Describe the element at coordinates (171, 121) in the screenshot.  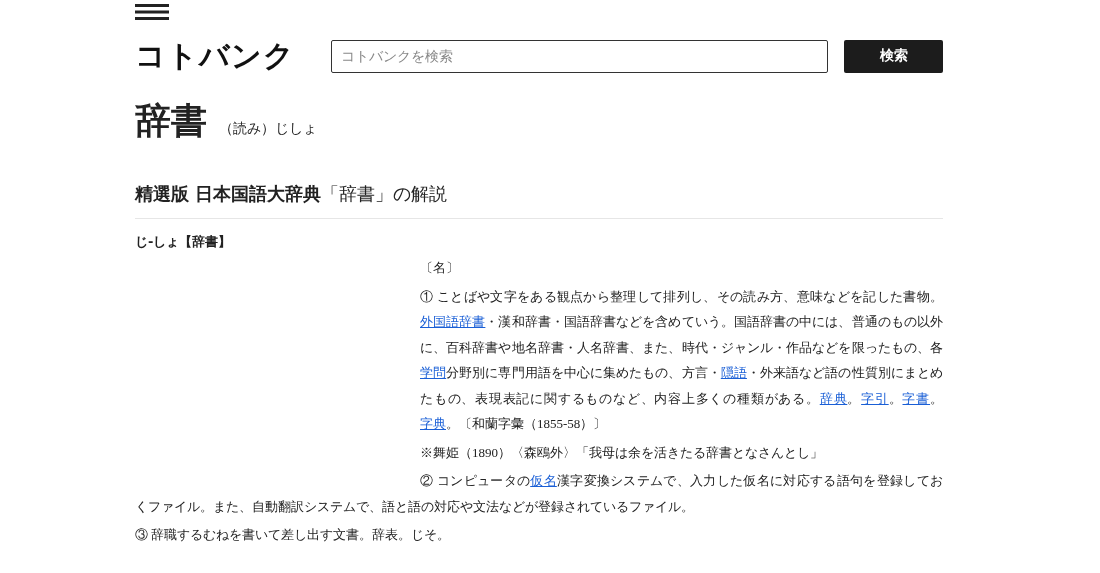
I see `entry-title: 辞書` at that location.